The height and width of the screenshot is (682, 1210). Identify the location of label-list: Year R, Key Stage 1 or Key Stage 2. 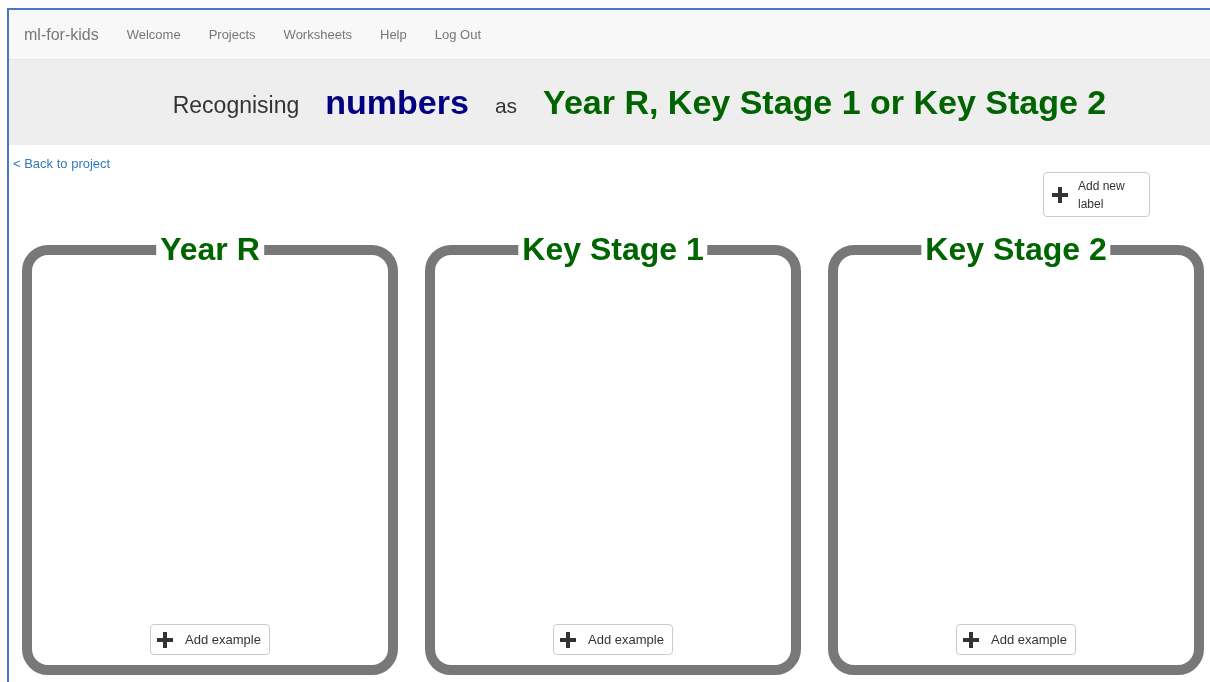
(825, 102).